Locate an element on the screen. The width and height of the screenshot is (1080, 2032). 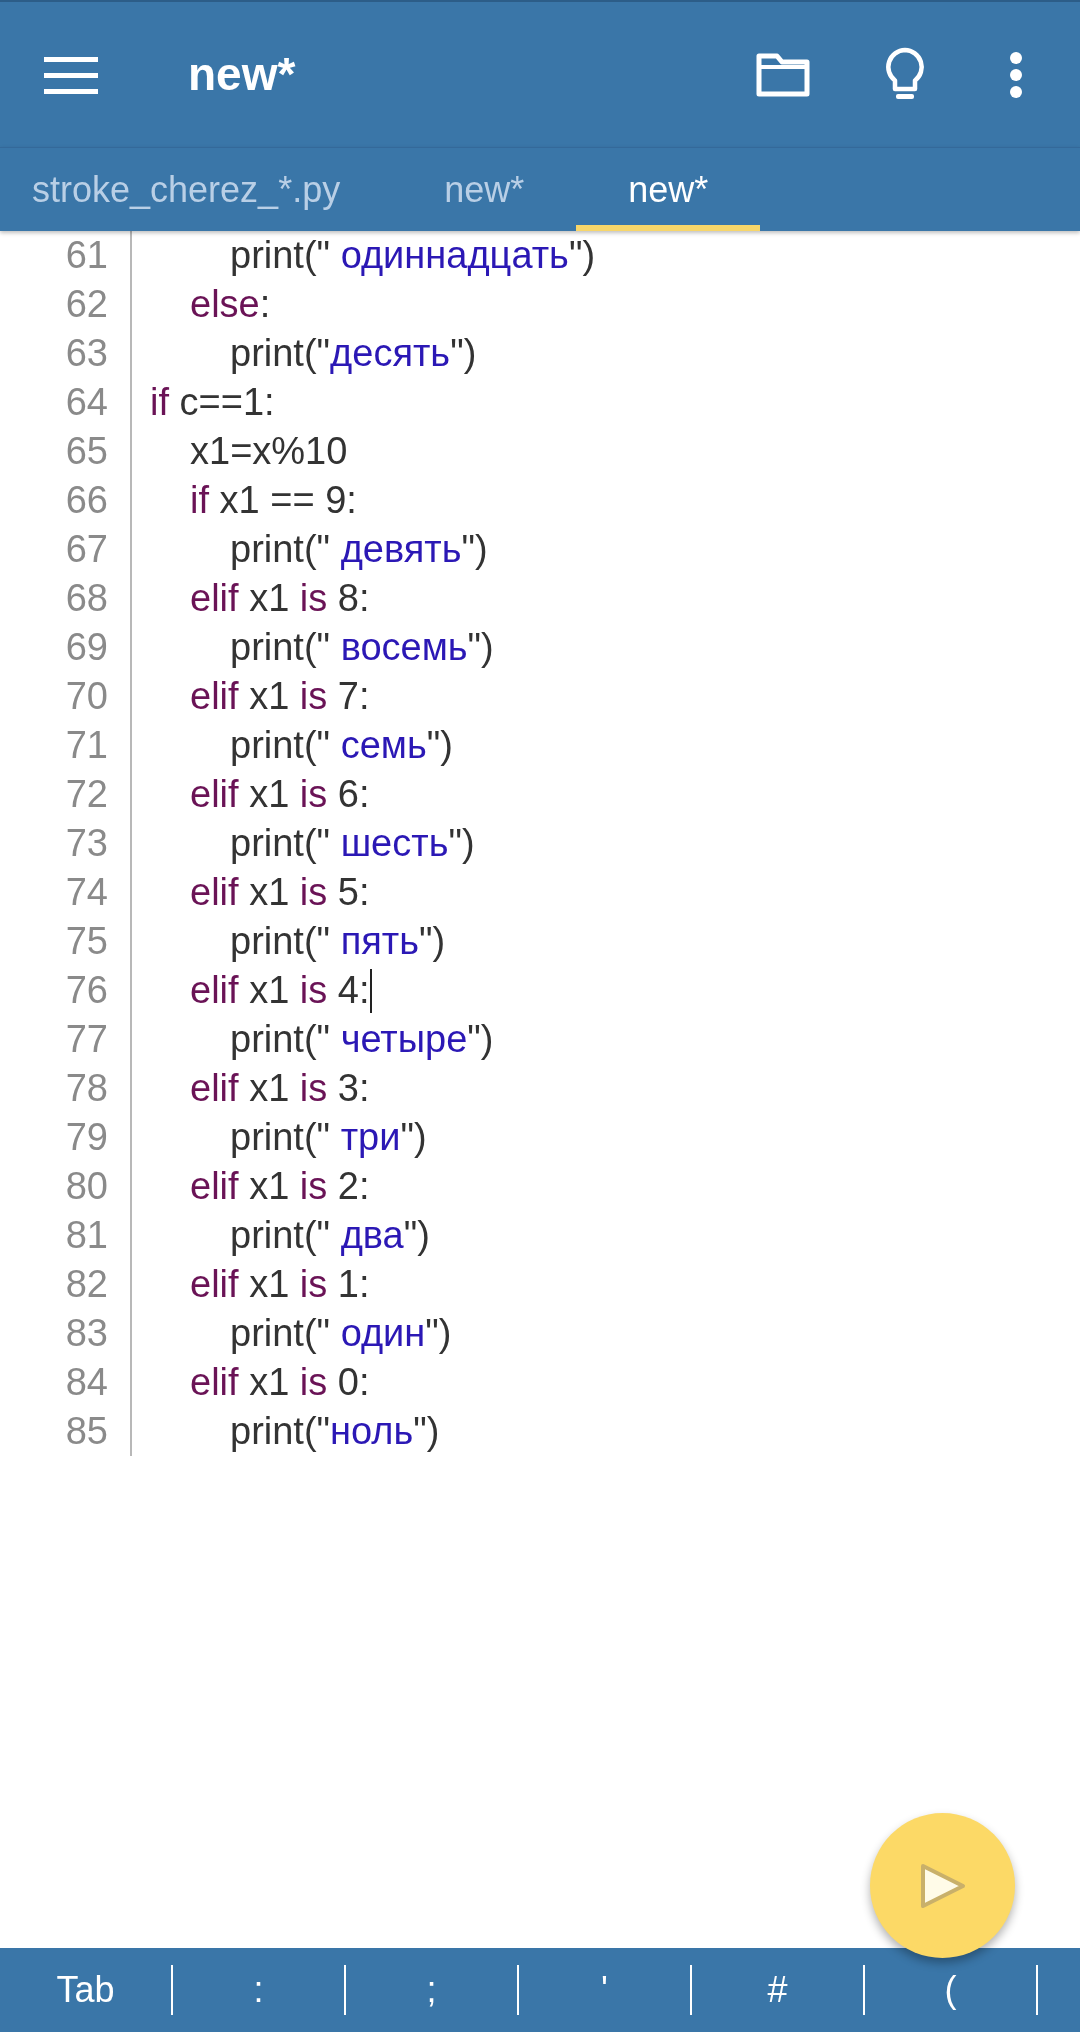
line-number: 76 is located at coordinates (86, 990).